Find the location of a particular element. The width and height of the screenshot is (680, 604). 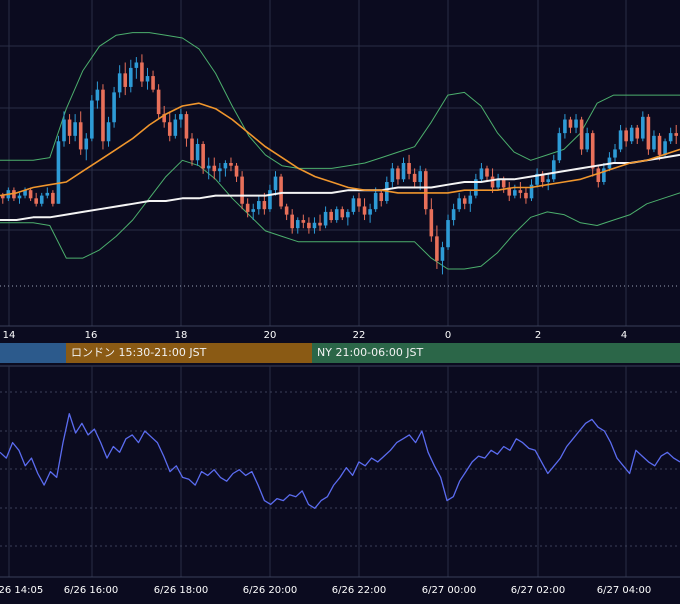

session-bar-ny: NY 21:00-06:00 JST is located at coordinates (496, 353).